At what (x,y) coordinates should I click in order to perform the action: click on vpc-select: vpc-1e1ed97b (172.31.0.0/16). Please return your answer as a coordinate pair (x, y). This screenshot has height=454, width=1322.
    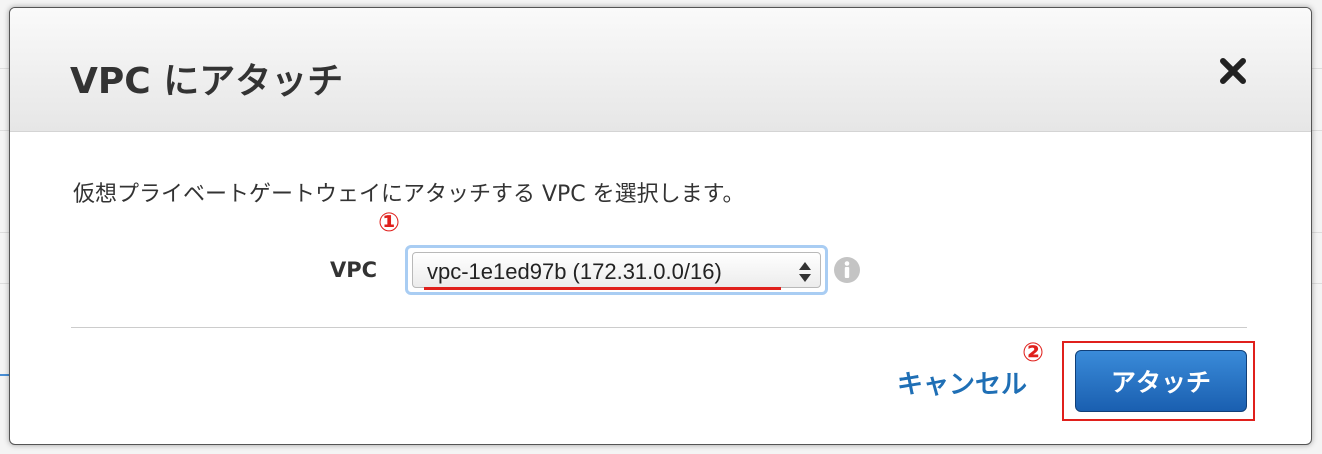
    Looking at the image, I should click on (616, 270).